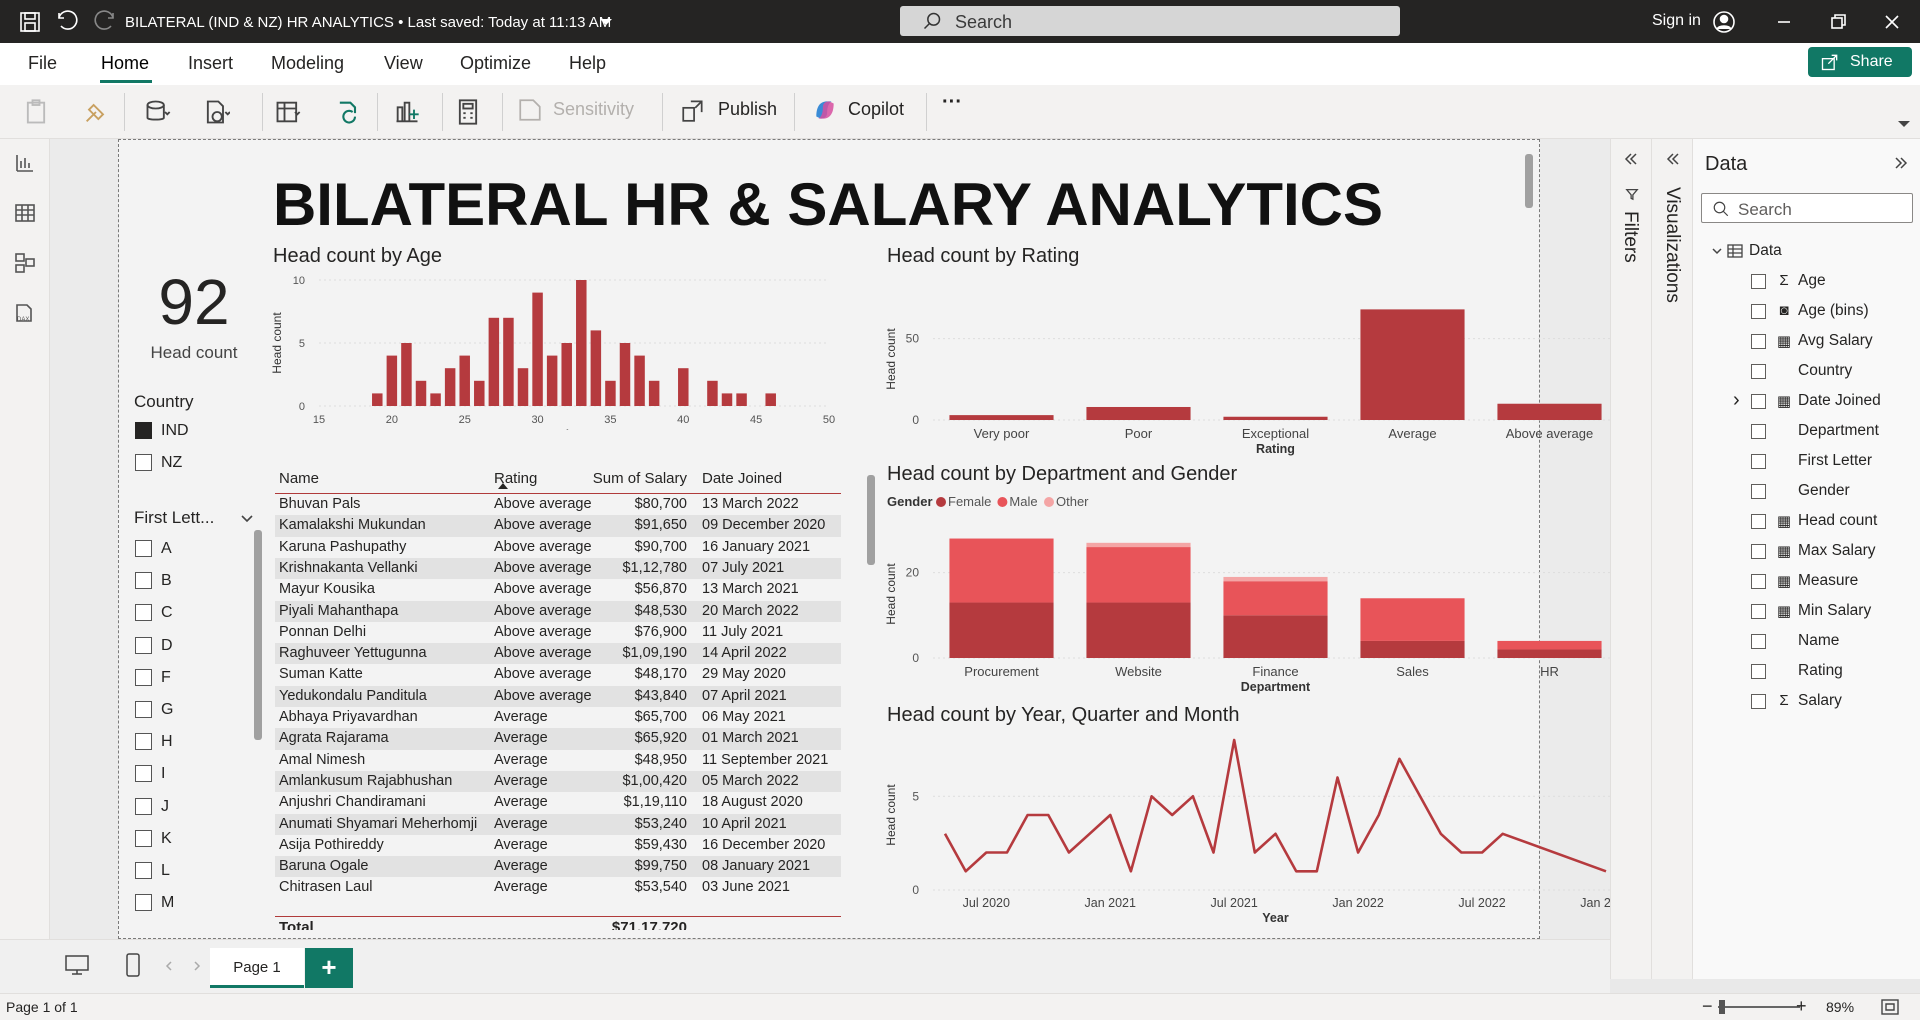 The width and height of the screenshot is (1920, 1020). What do you see at coordinates (1806, 433) in the screenshot?
I see `field-department: Department` at bounding box center [1806, 433].